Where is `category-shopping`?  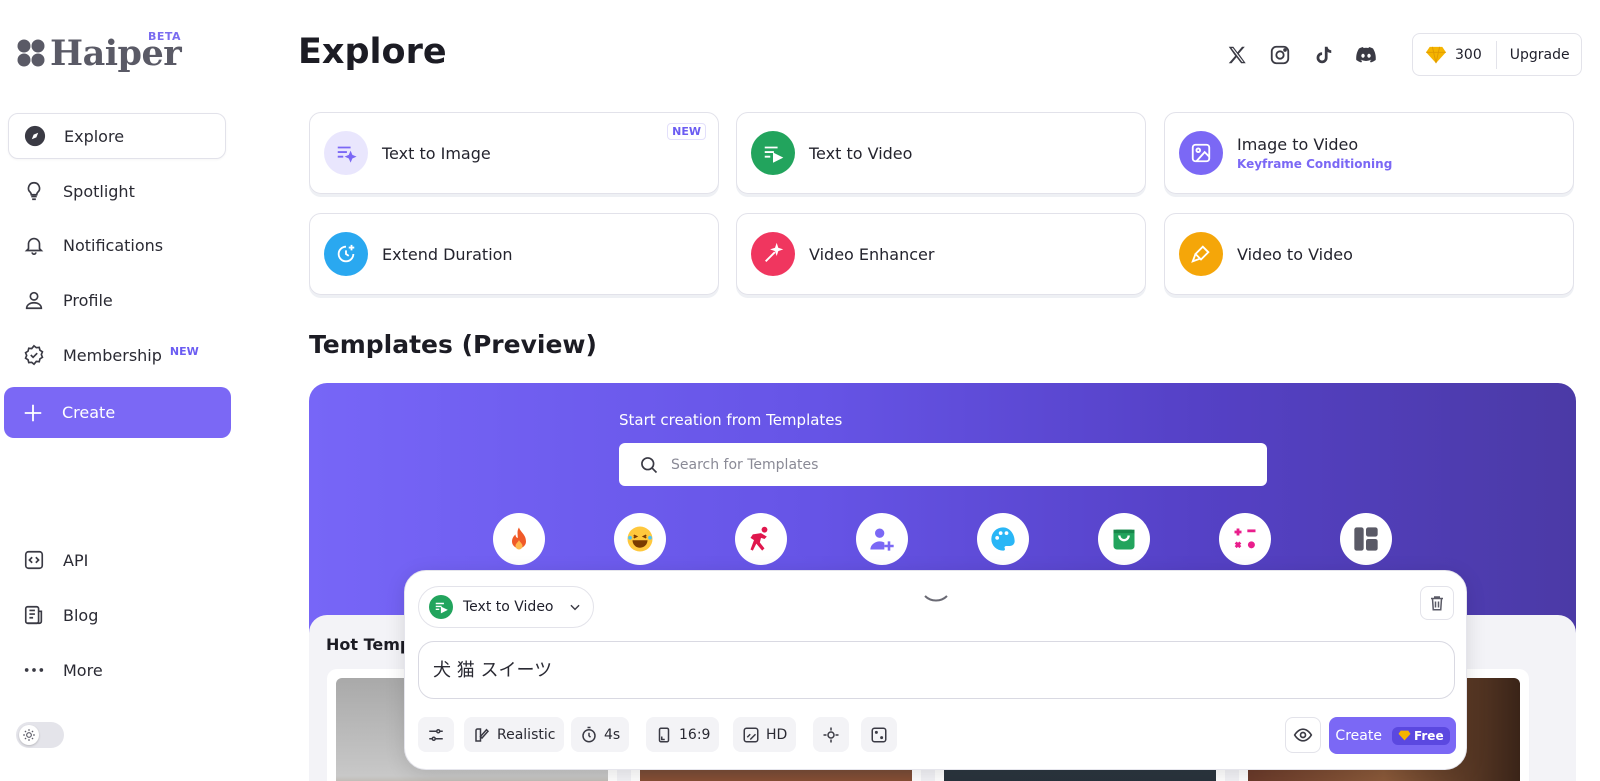
category-shopping is located at coordinates (1124, 539).